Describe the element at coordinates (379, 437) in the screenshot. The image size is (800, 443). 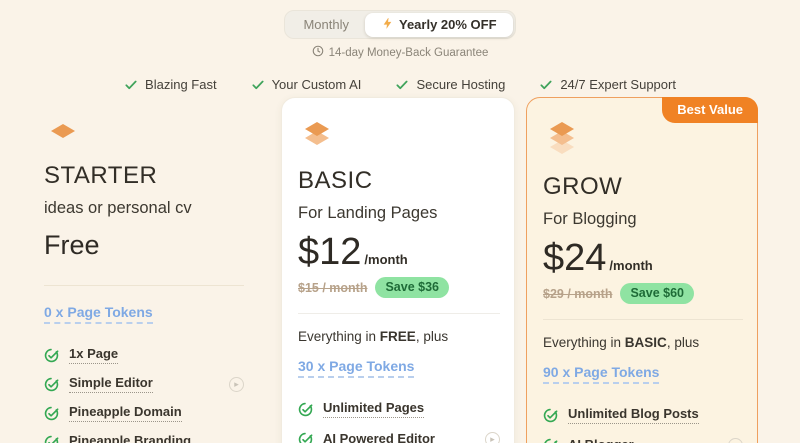
I see `feature-label: AI Powered Editor` at that location.